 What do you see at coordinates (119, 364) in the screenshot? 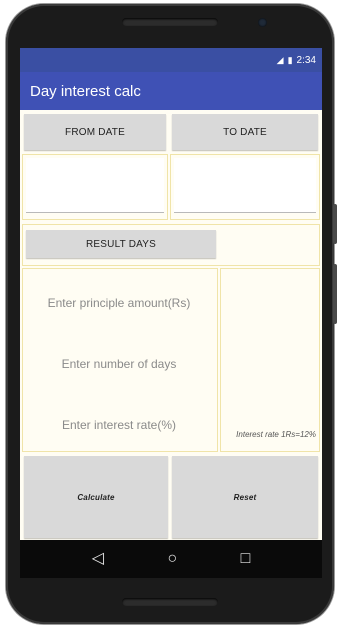
I see `number-of-days-input: Enter number of days` at bounding box center [119, 364].